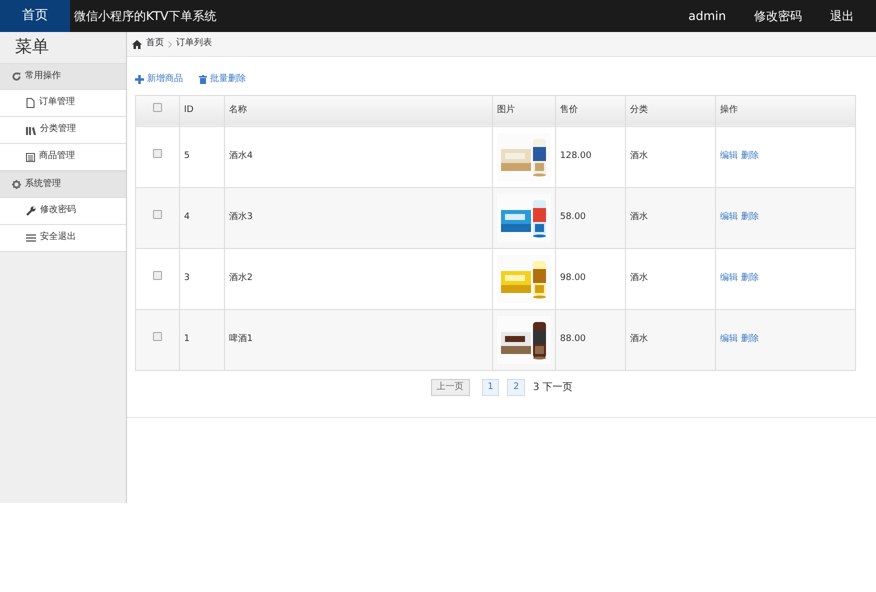  I want to click on sidebar-item: 商品管理, so click(63, 157).